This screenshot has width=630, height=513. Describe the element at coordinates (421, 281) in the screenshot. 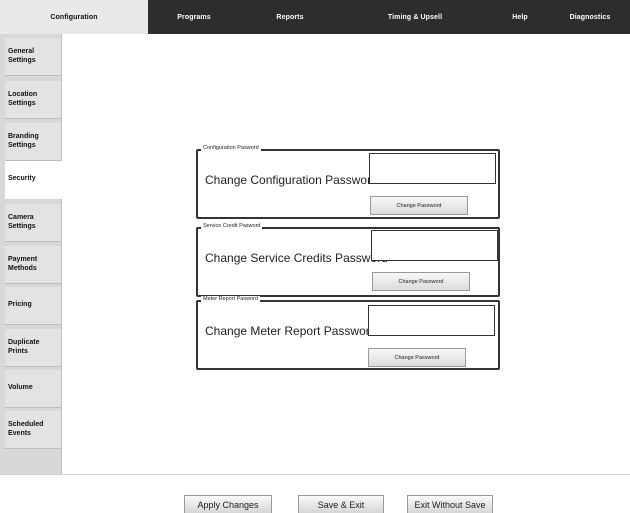

I see `change-service-credit-password-button: Change Password` at that location.